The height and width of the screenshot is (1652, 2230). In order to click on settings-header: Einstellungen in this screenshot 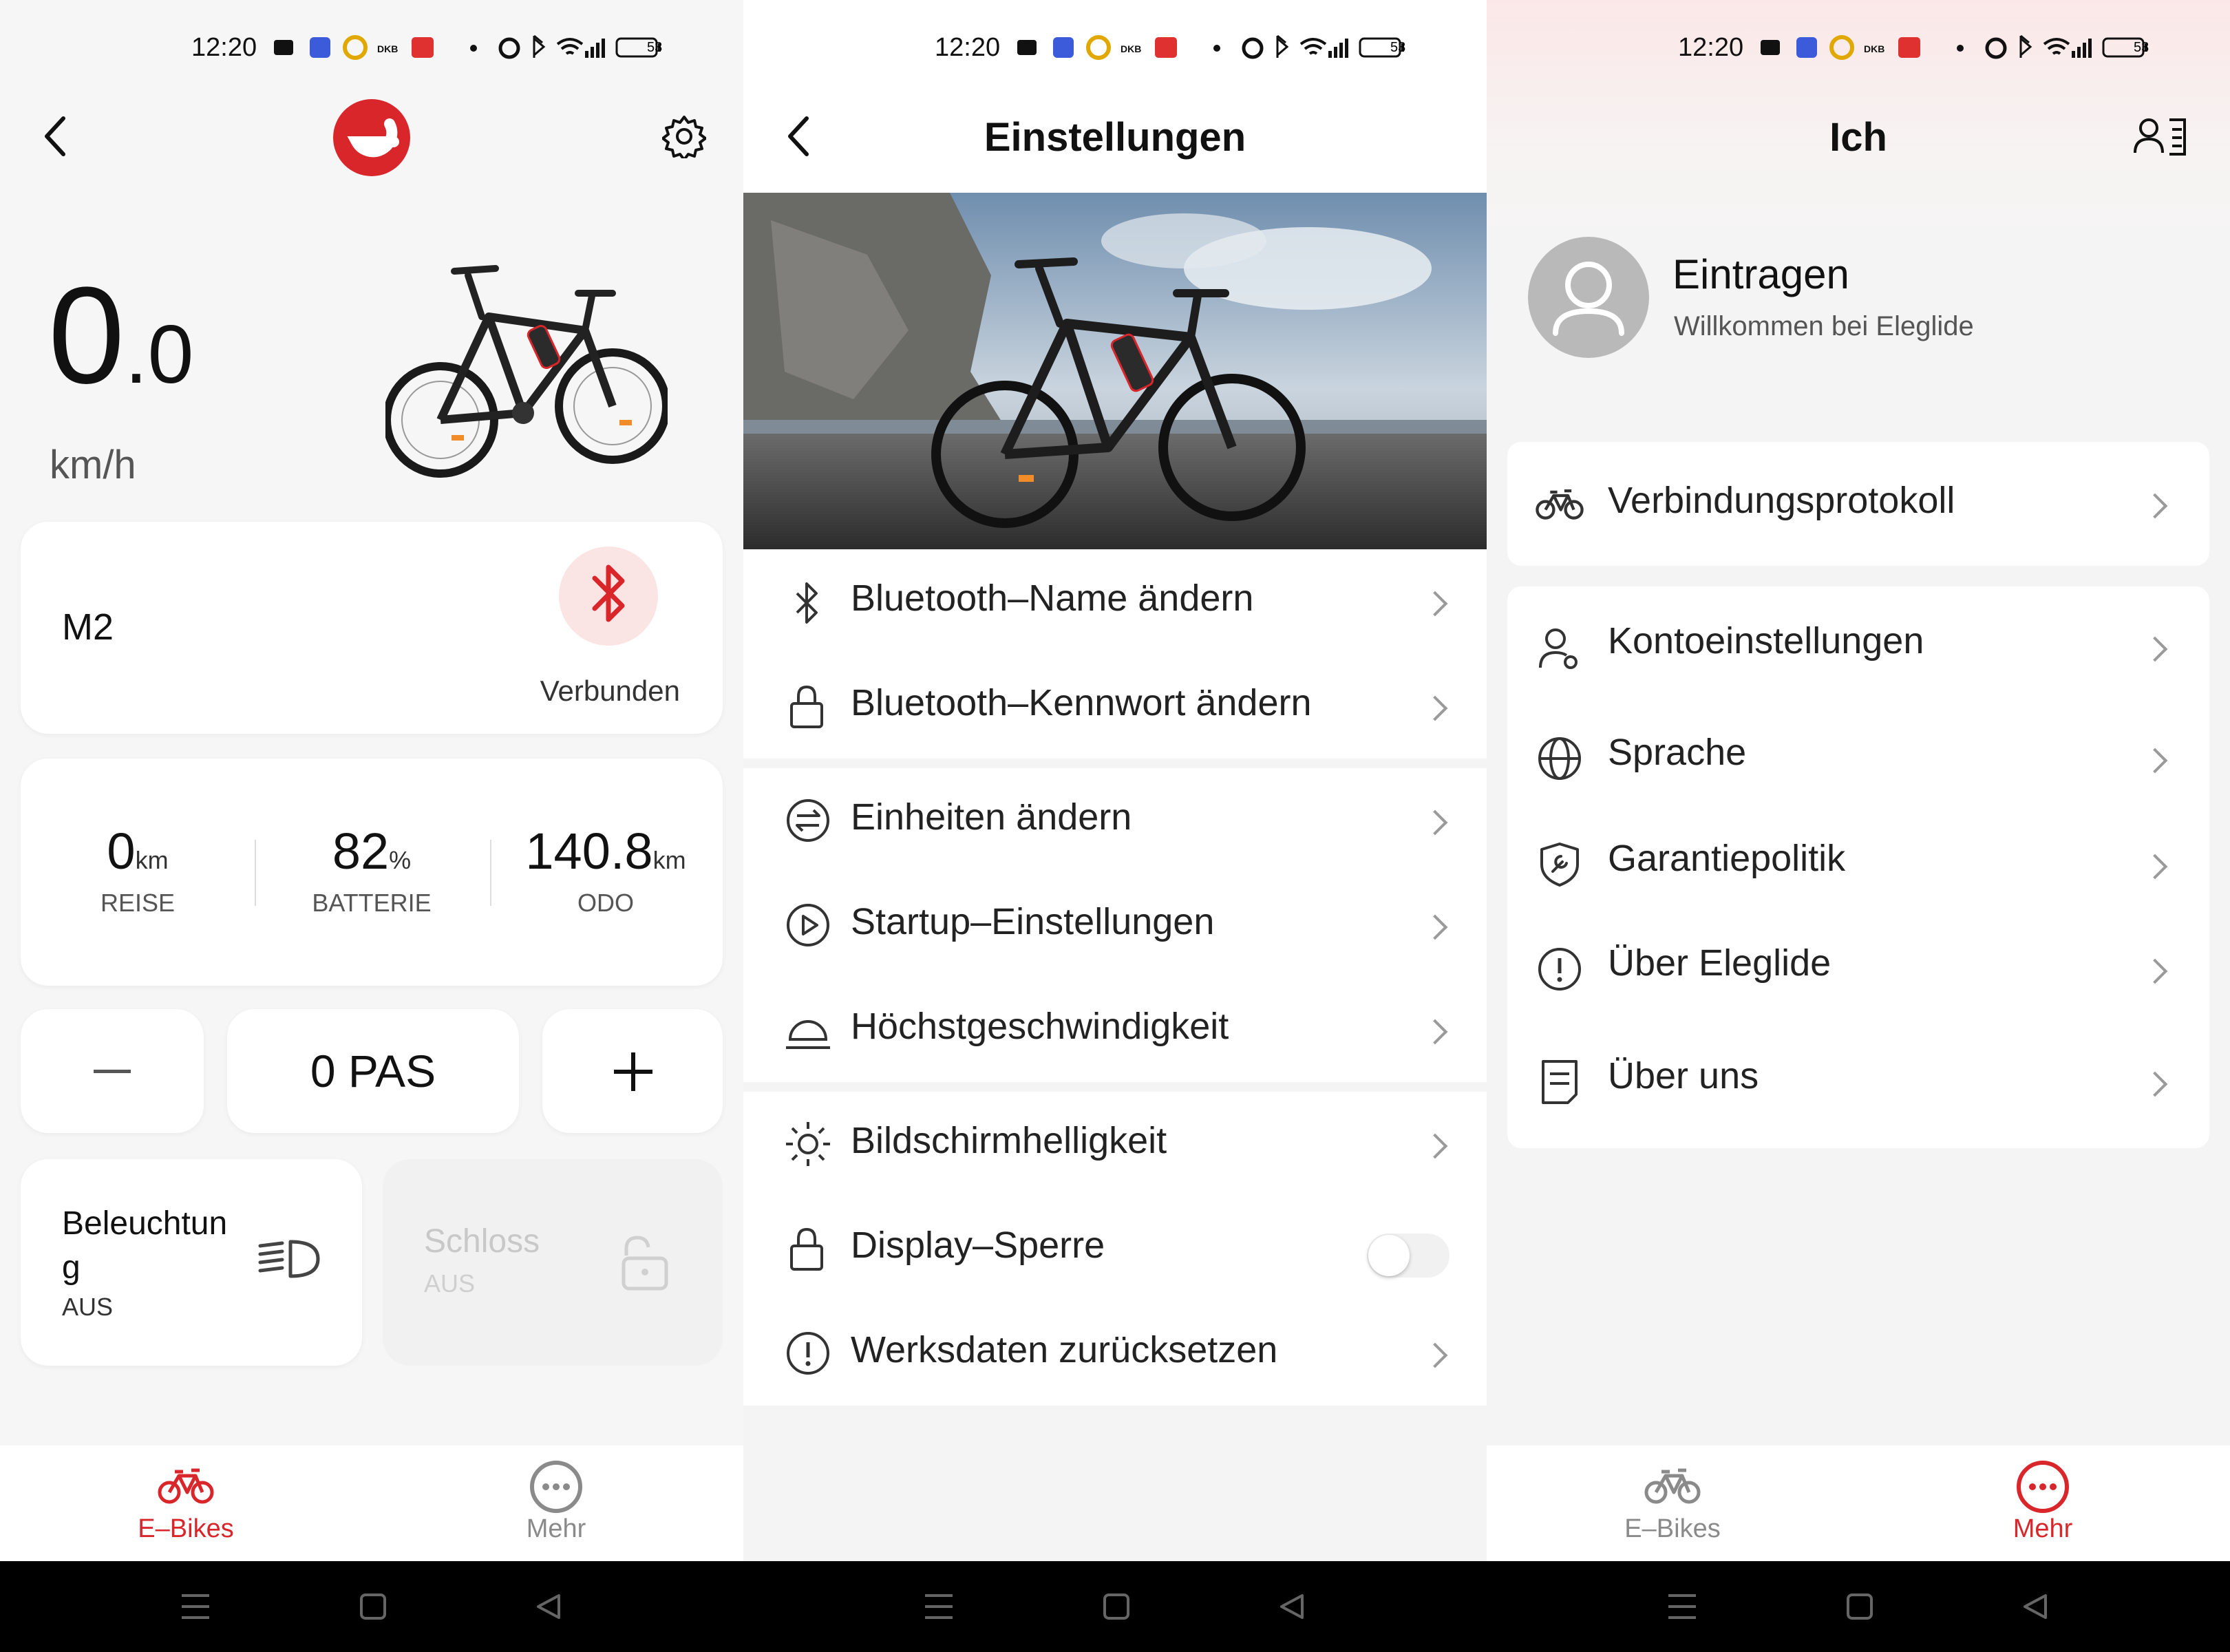, I will do `click(1115, 145)`.